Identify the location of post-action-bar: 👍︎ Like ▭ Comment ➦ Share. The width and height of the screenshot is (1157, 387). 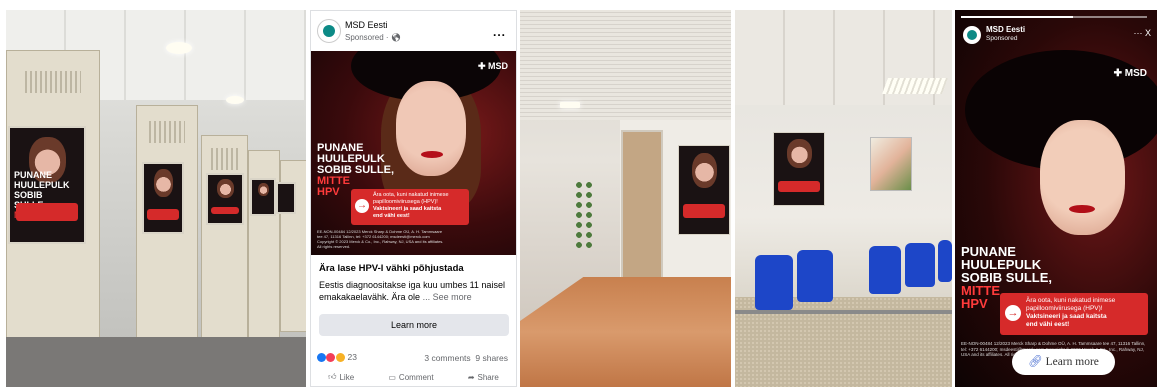
(413, 377).